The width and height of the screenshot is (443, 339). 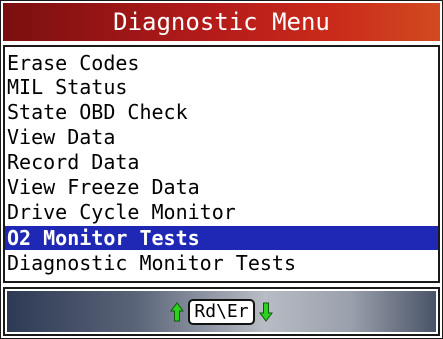 I want to click on menu-item-record-data: Record Data, so click(x=221, y=162).